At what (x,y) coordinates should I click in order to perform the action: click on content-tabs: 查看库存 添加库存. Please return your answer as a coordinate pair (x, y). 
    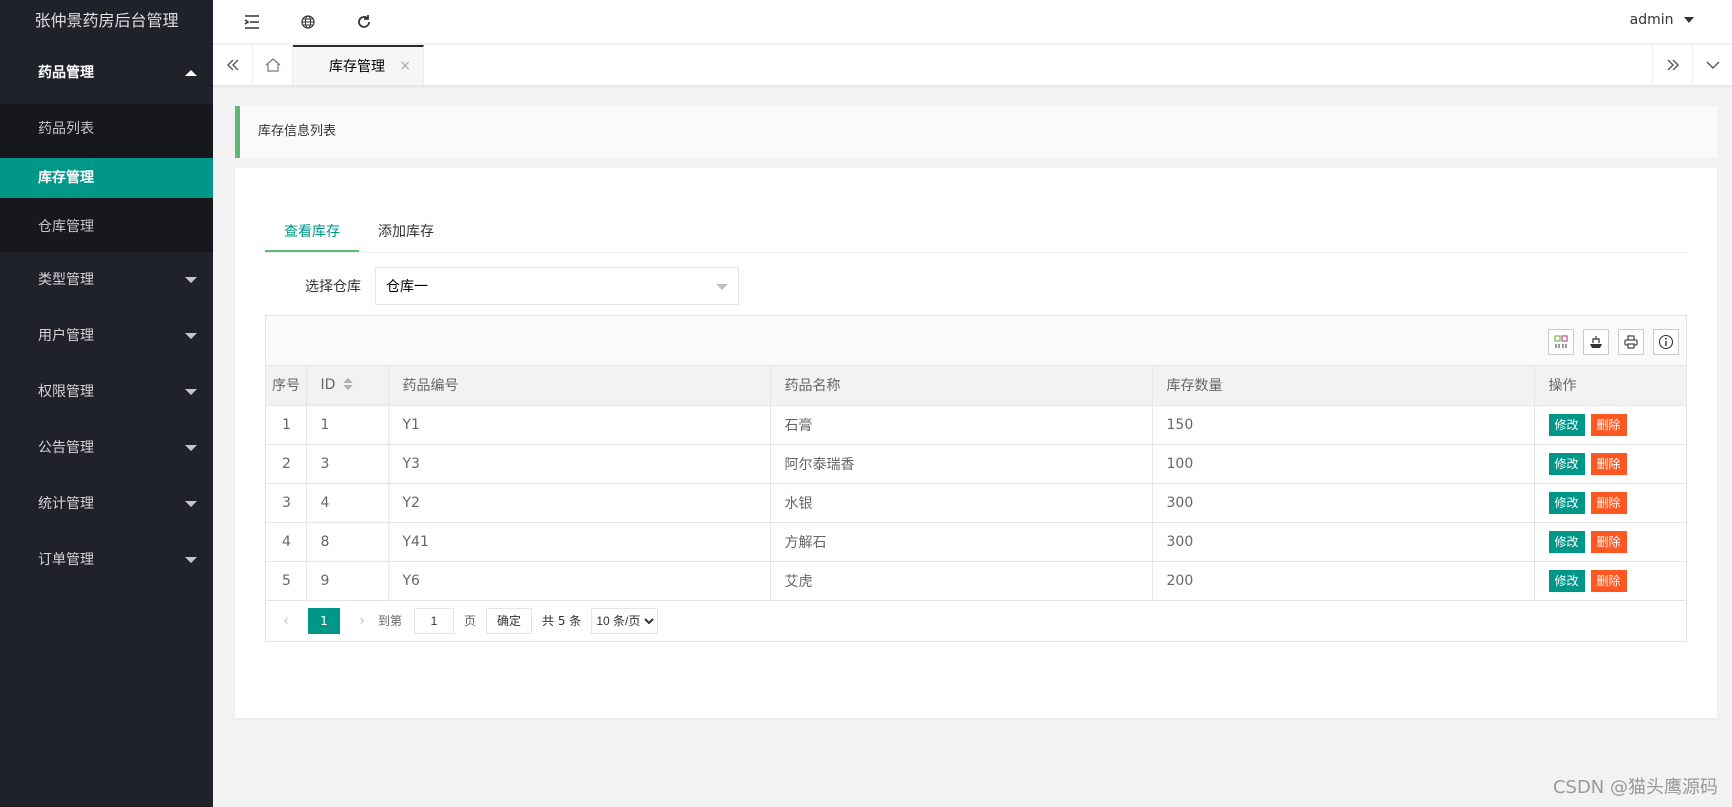
    Looking at the image, I should click on (976, 233).